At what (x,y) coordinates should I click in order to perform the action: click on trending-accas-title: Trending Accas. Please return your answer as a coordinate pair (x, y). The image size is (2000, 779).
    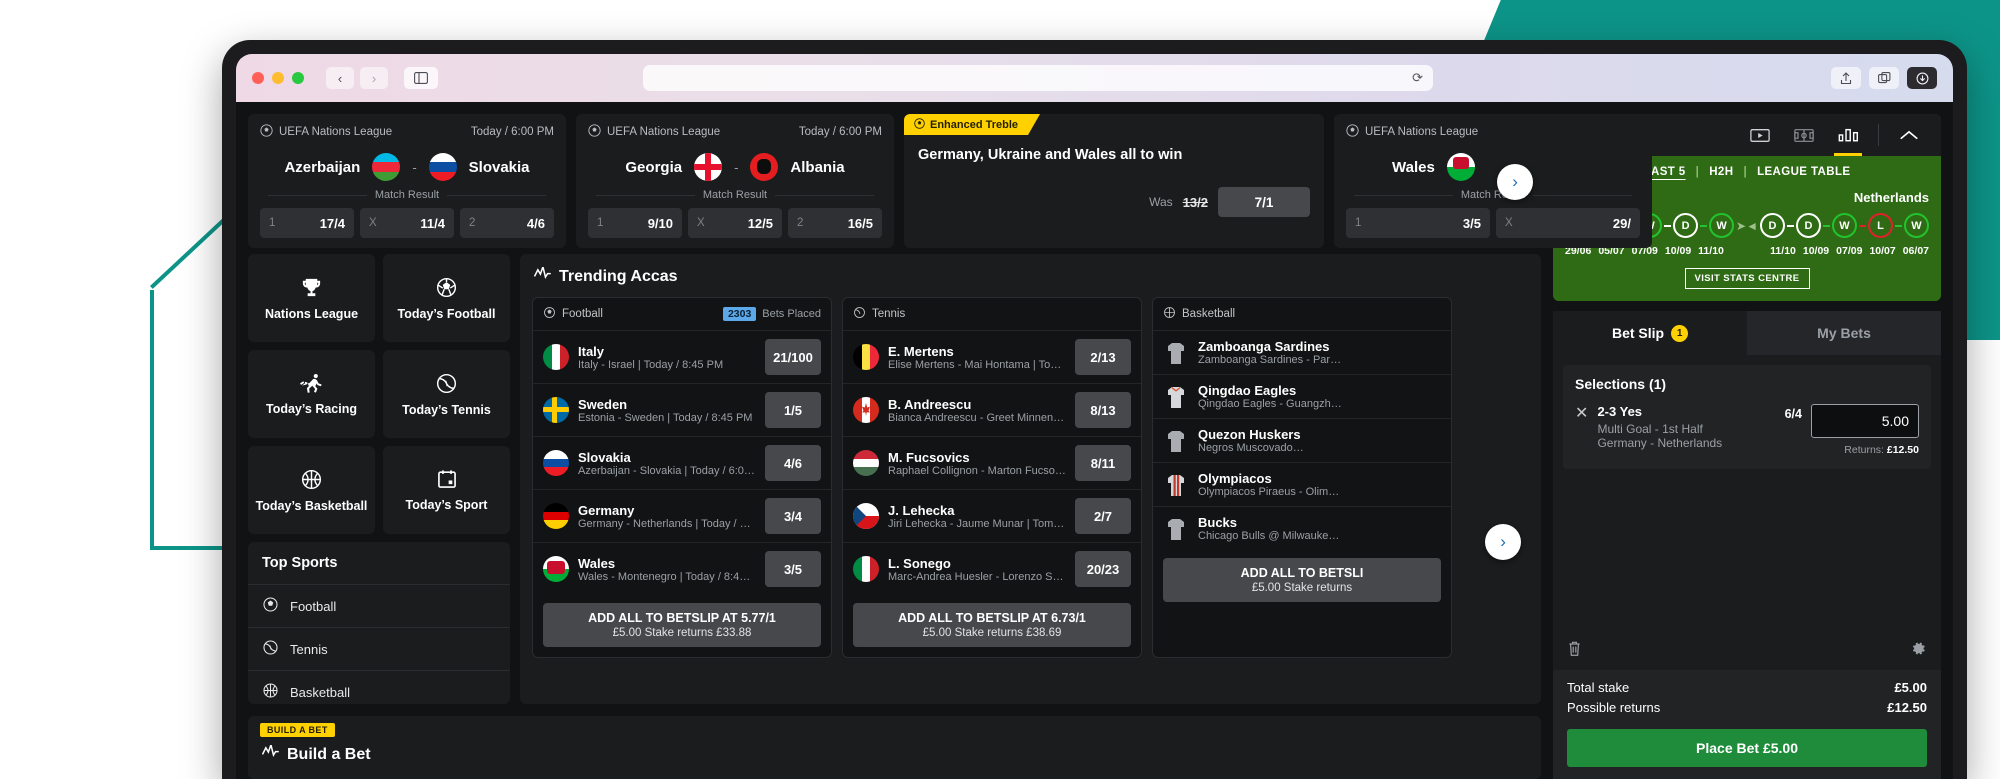
    Looking at the image, I should click on (618, 276).